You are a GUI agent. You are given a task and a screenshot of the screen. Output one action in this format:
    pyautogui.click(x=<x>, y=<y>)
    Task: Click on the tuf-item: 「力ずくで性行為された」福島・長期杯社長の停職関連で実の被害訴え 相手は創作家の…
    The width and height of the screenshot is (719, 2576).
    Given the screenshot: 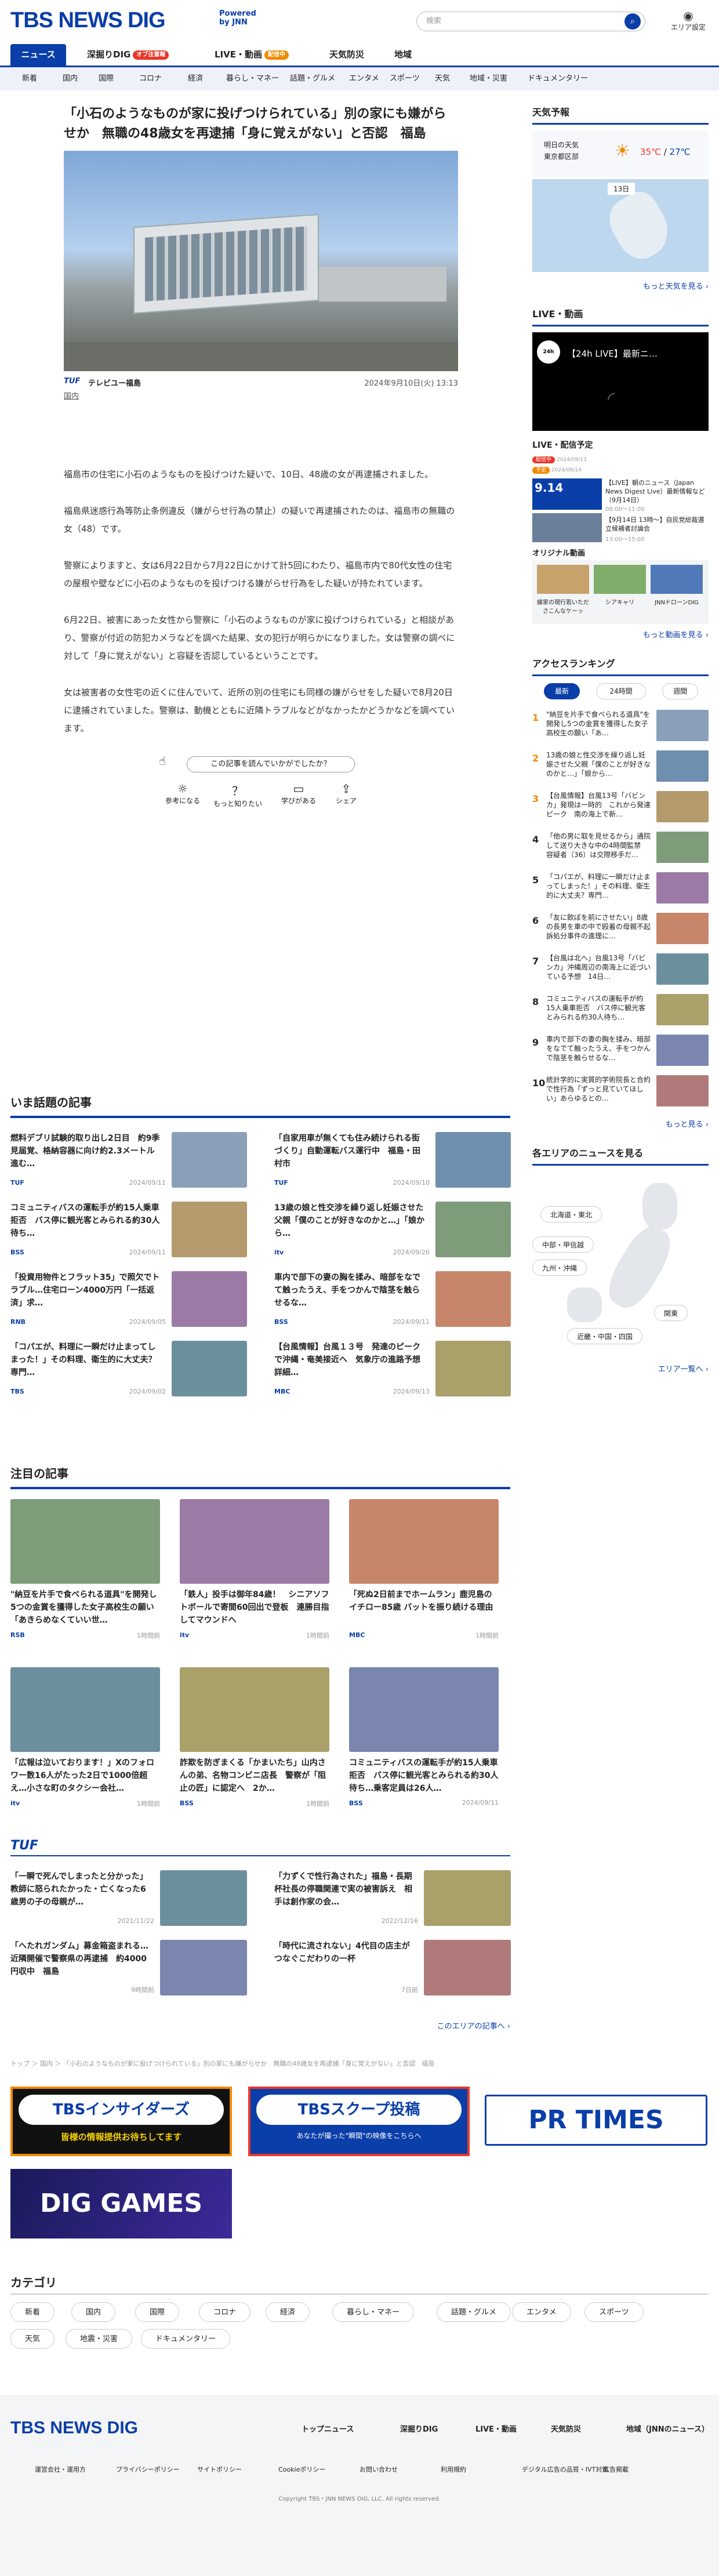 What is the action you would take?
    pyautogui.click(x=392, y=1898)
    